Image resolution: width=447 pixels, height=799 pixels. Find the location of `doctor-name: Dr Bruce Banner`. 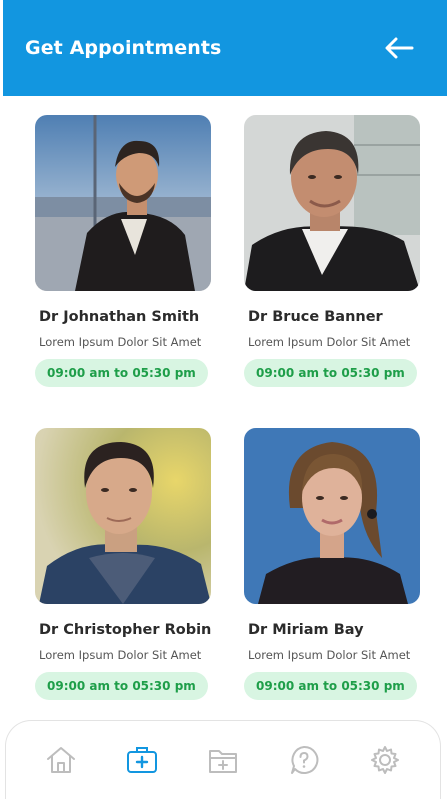

doctor-name: Dr Bruce Banner is located at coordinates (315, 317).